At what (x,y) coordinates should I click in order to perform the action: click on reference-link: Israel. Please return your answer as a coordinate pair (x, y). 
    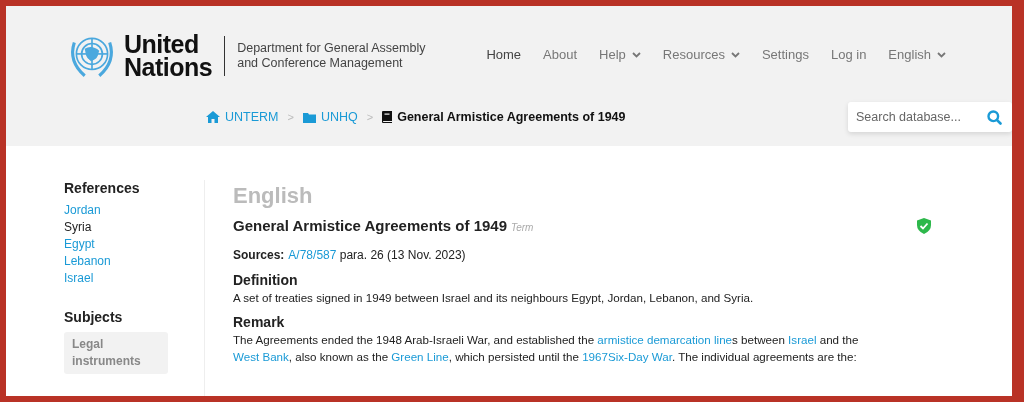
    Looking at the image, I should click on (79, 278).